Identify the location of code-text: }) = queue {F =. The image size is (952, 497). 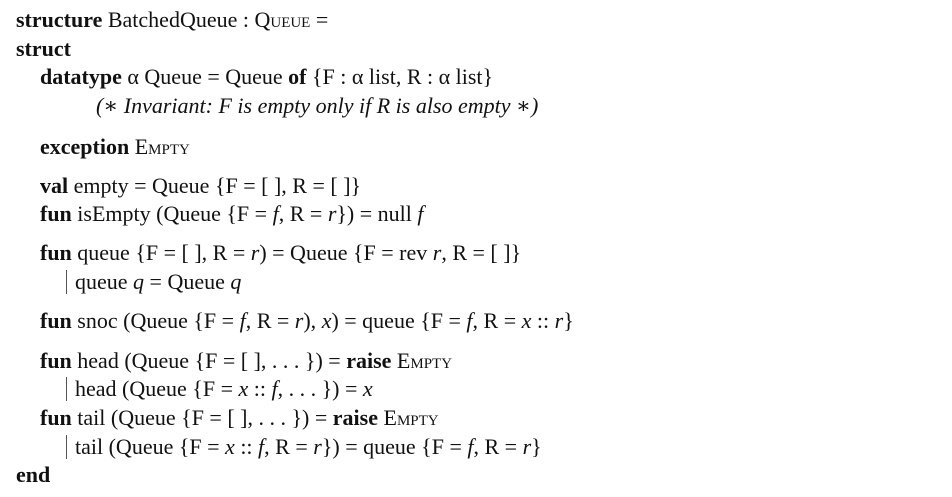
(394, 446).